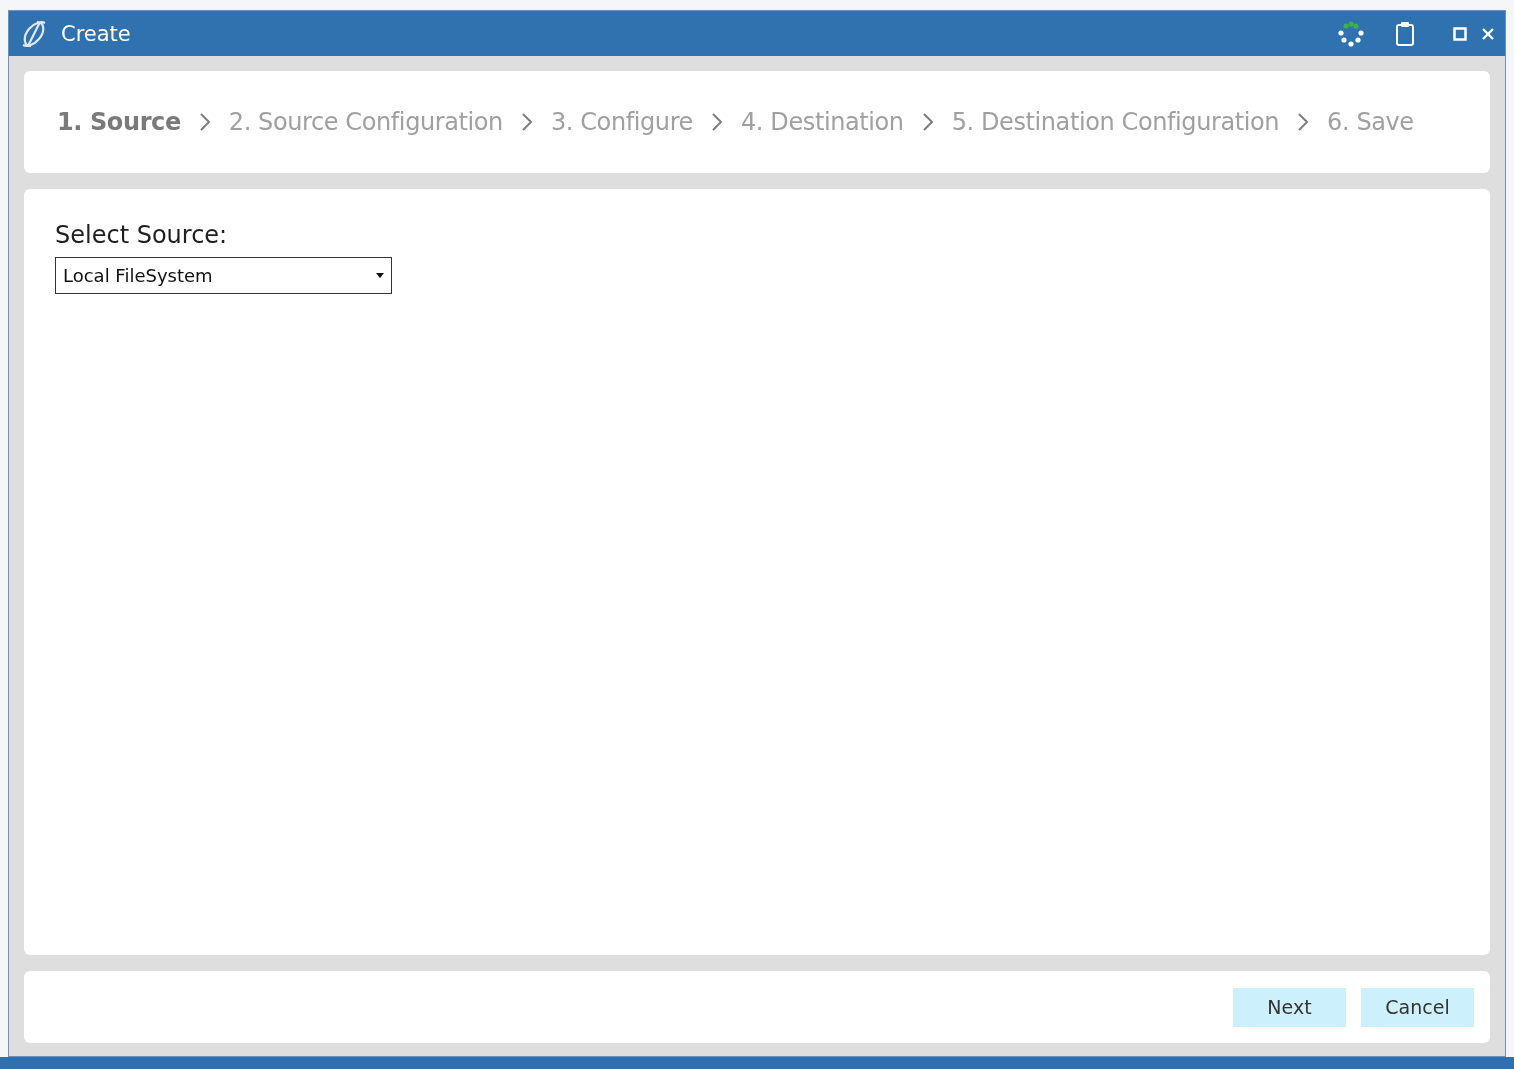 The height and width of the screenshot is (1069, 1514). What do you see at coordinates (621, 122) in the screenshot?
I see `wizard-step: 3. Configure` at bounding box center [621, 122].